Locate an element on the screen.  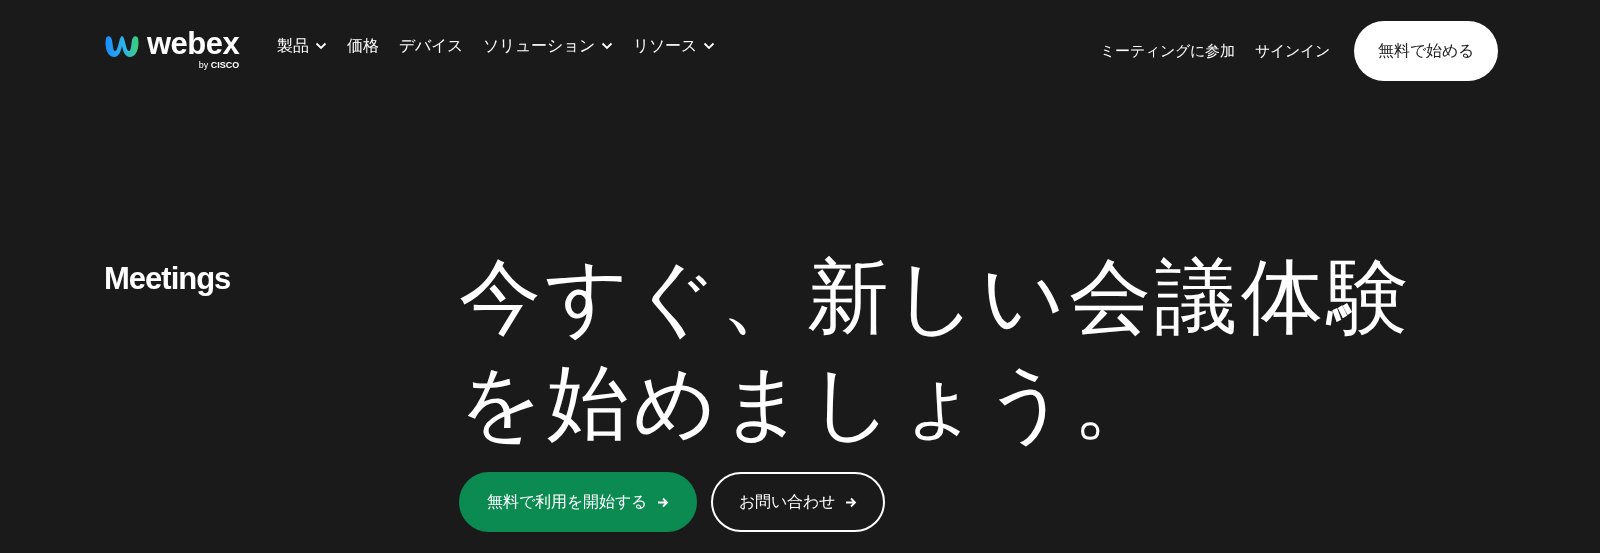
hero-button: お問い合わせ is located at coordinates (798, 502).